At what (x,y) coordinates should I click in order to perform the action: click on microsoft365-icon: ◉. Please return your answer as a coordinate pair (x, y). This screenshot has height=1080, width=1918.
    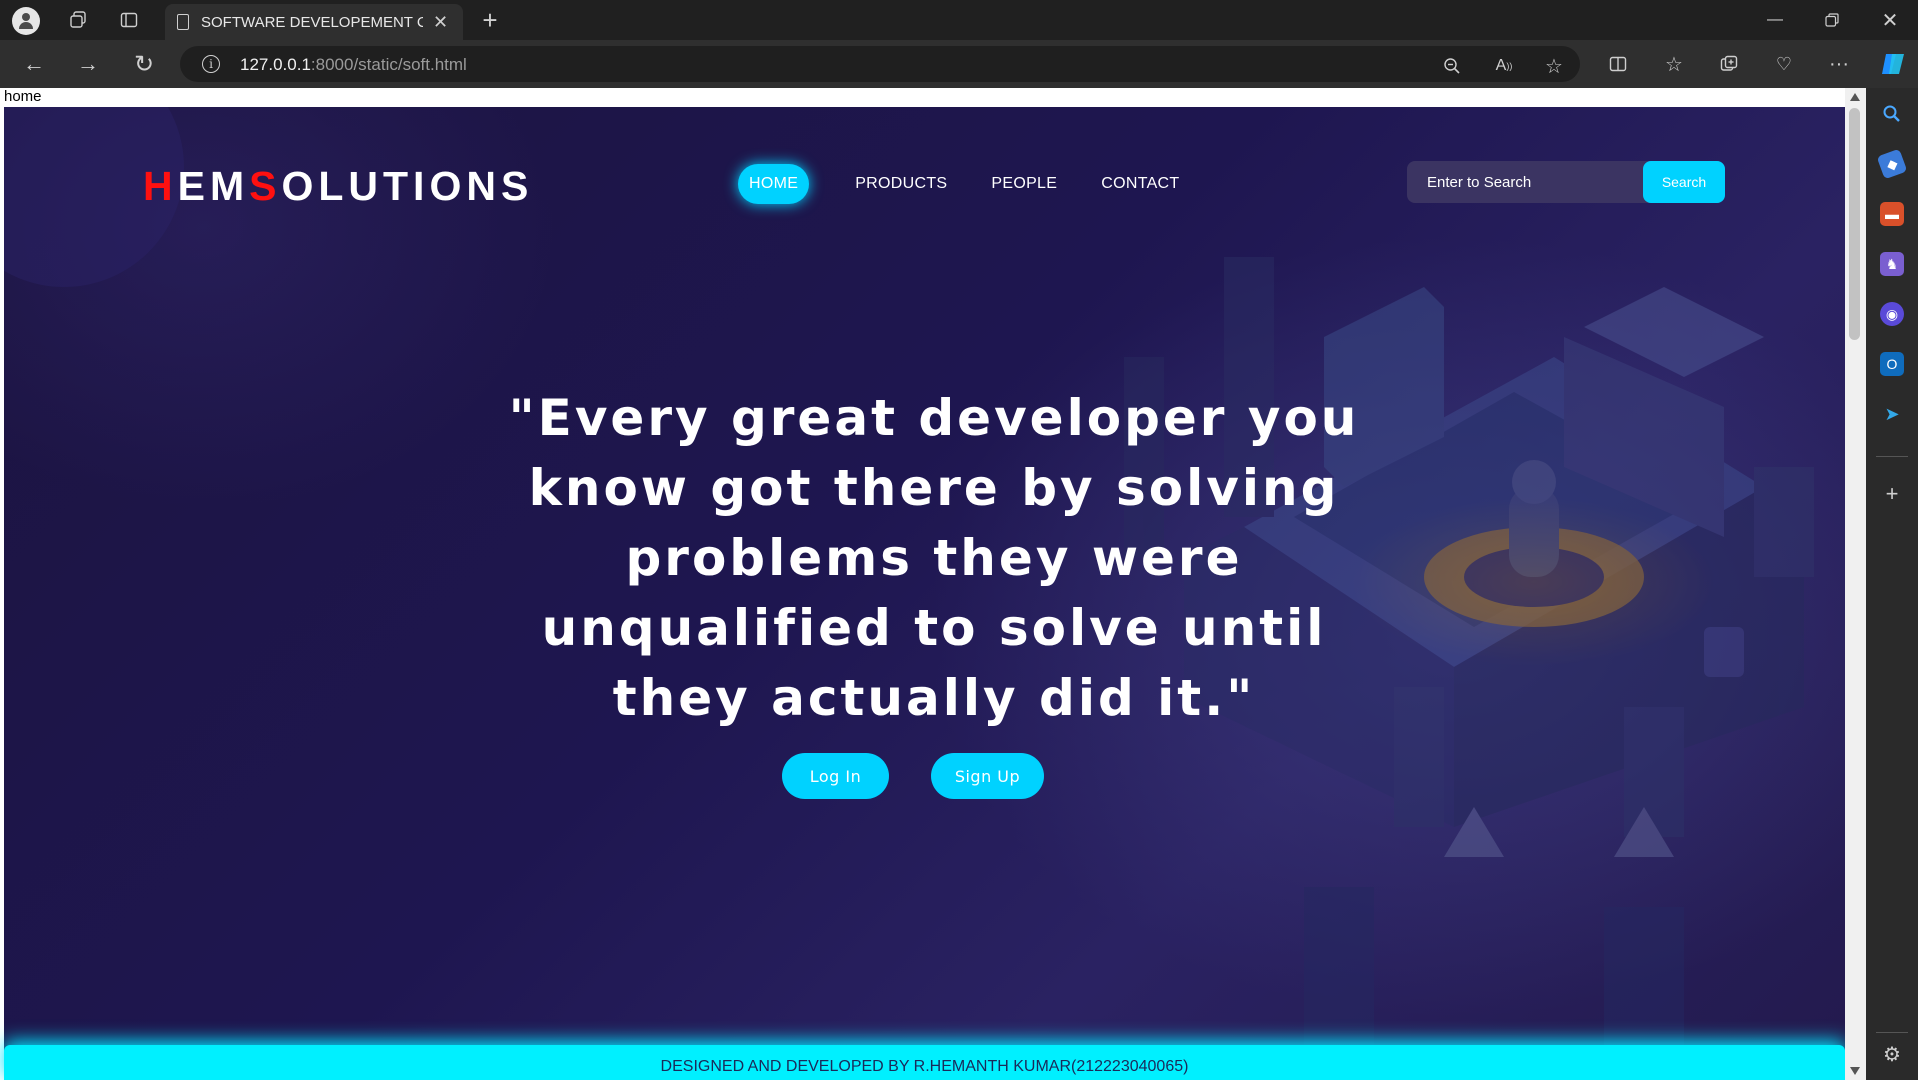
    Looking at the image, I should click on (1892, 314).